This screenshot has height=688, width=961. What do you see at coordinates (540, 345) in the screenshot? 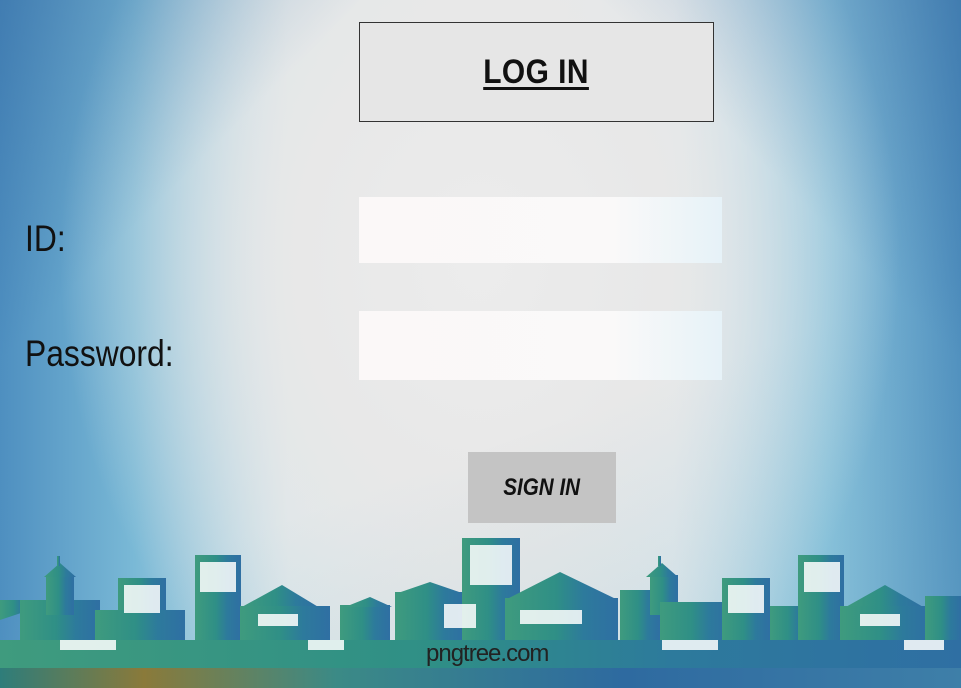
I see `password-field` at bounding box center [540, 345].